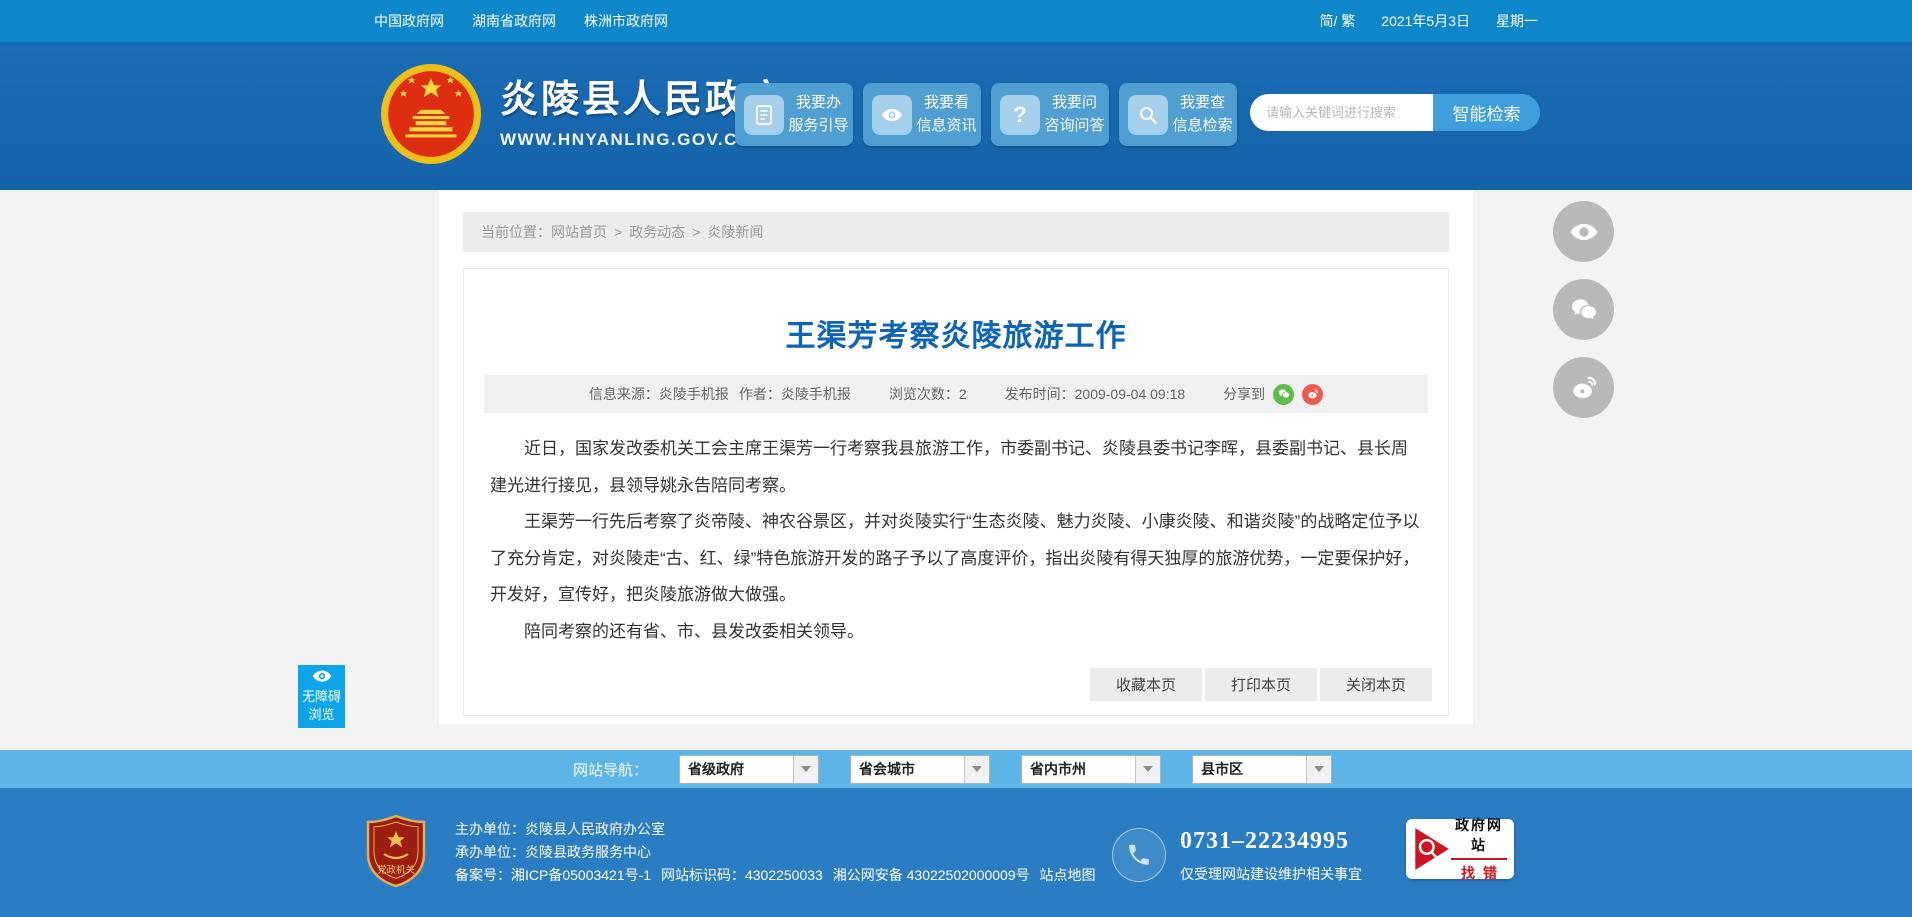 Image resolution: width=1912 pixels, height=917 pixels. What do you see at coordinates (1264, 841) in the screenshot?
I see `contact-phone: 0731–22234995` at bounding box center [1264, 841].